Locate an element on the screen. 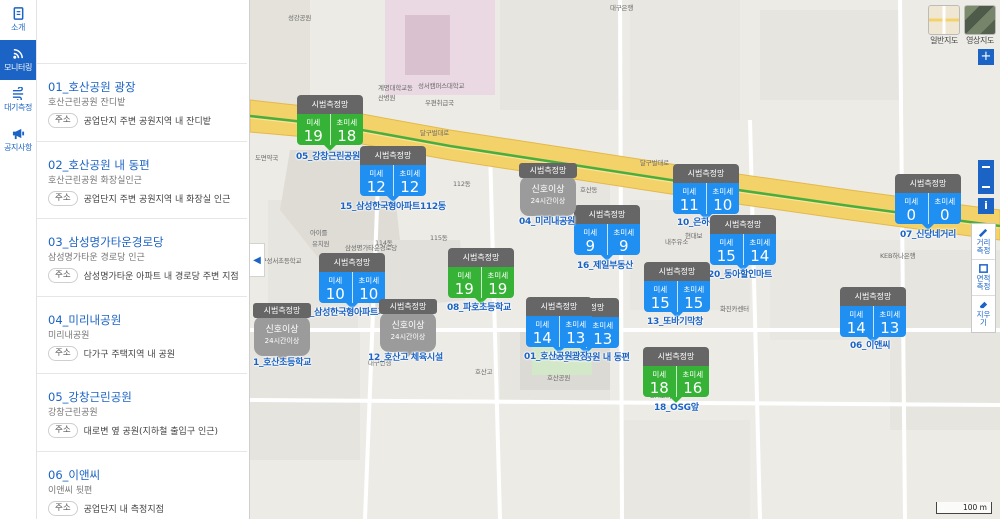  pm25-value: 15 is located at coordinates (694, 303).